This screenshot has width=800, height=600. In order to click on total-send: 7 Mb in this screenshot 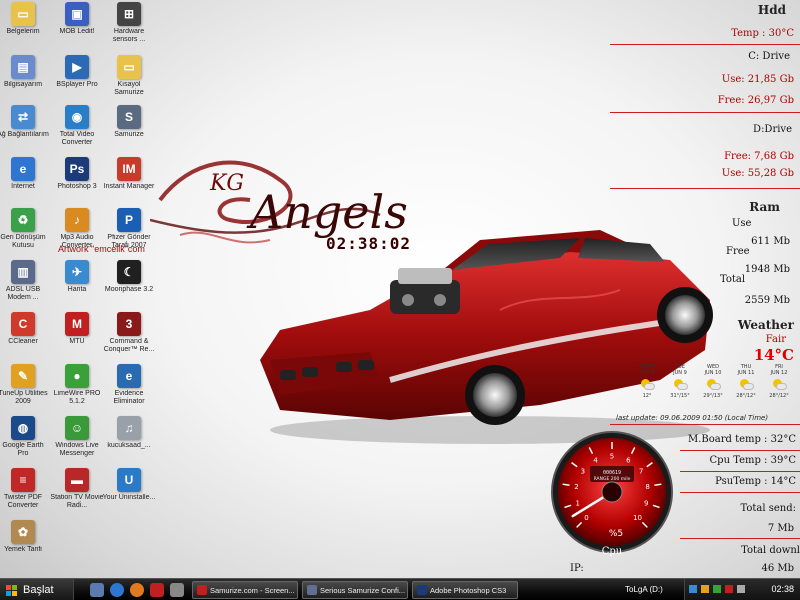, I will do `click(780, 528)`.